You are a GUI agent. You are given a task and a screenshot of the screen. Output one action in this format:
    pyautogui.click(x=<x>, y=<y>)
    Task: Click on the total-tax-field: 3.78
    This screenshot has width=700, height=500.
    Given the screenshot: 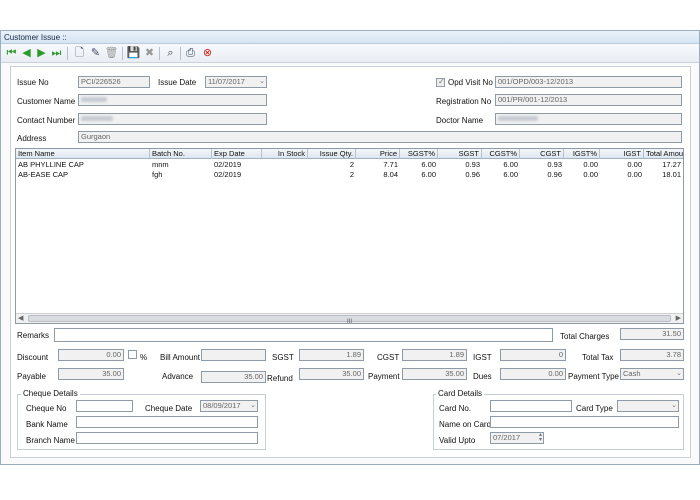 What is the action you would take?
    pyautogui.click(x=652, y=355)
    